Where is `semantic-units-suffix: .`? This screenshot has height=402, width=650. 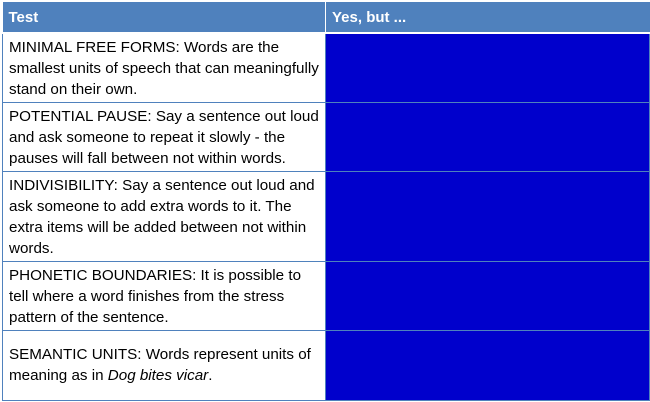 semantic-units-suffix: . is located at coordinates (210, 375).